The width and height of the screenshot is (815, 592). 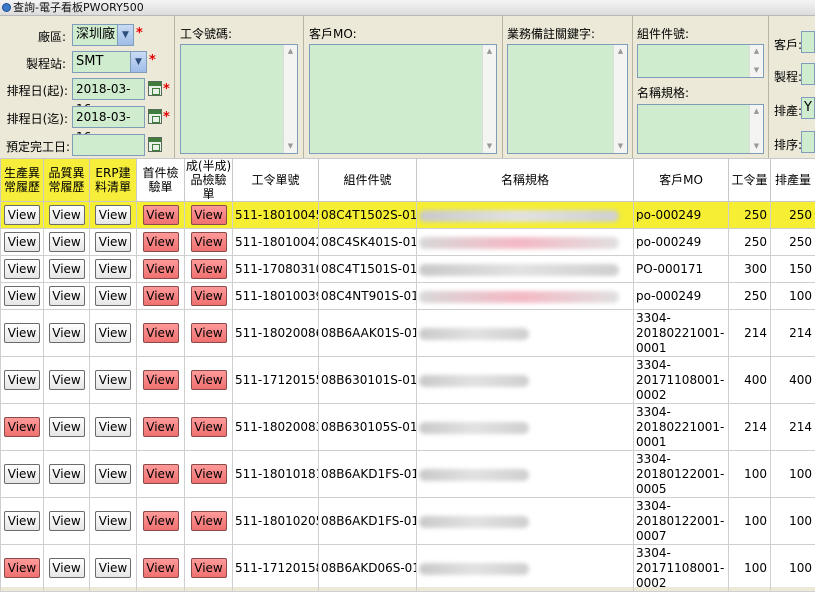 What do you see at coordinates (108, 145) in the screenshot?
I see `due-date-field` at bounding box center [108, 145].